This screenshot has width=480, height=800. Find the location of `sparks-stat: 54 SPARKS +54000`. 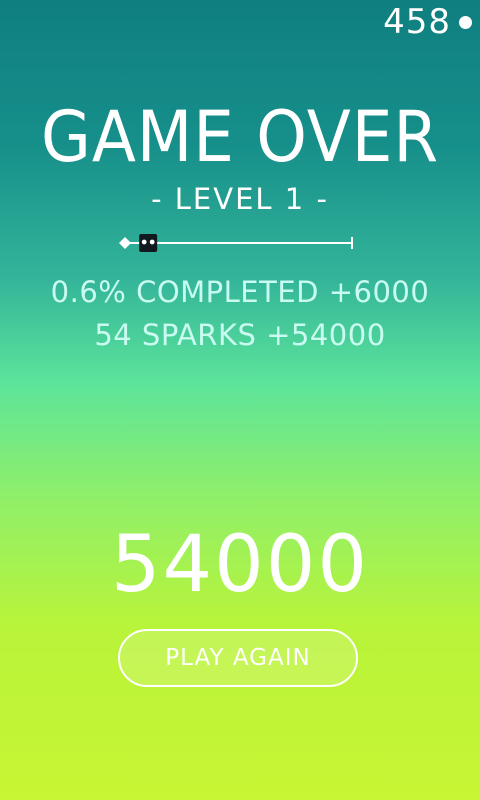

sparks-stat: 54 SPARKS +54000 is located at coordinates (240, 335).